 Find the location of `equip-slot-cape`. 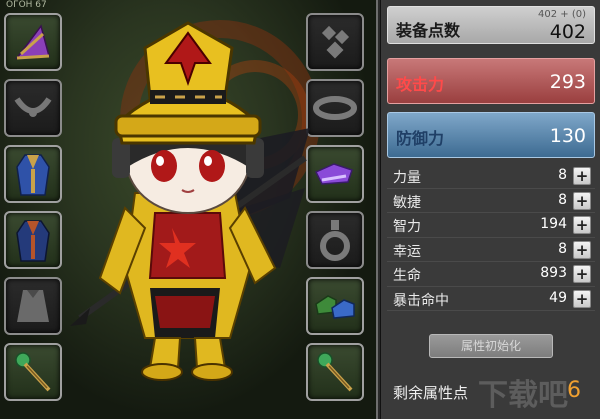

equip-slot-cape is located at coordinates (33, 306).